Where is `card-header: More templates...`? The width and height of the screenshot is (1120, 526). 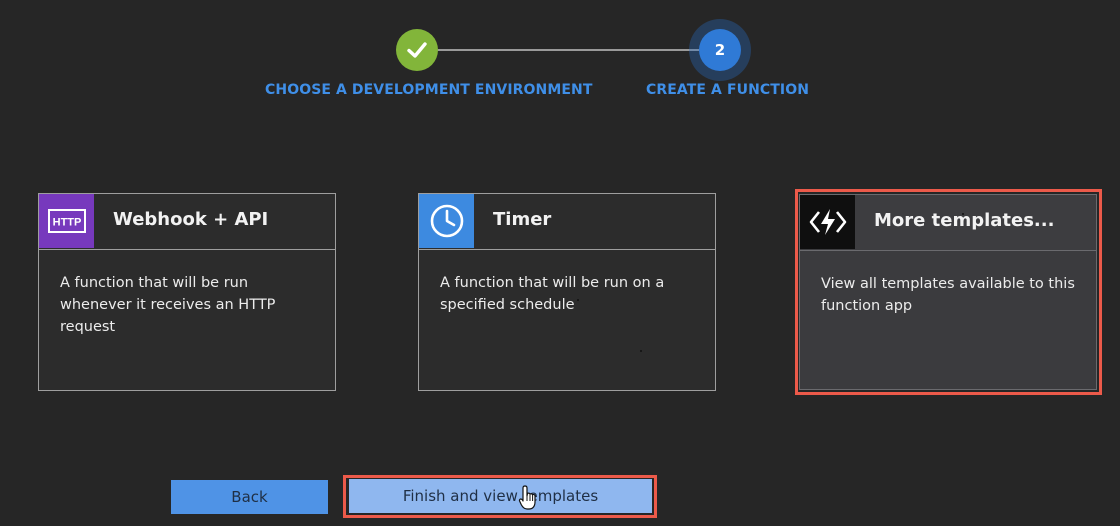 card-header: More templates... is located at coordinates (948, 223).